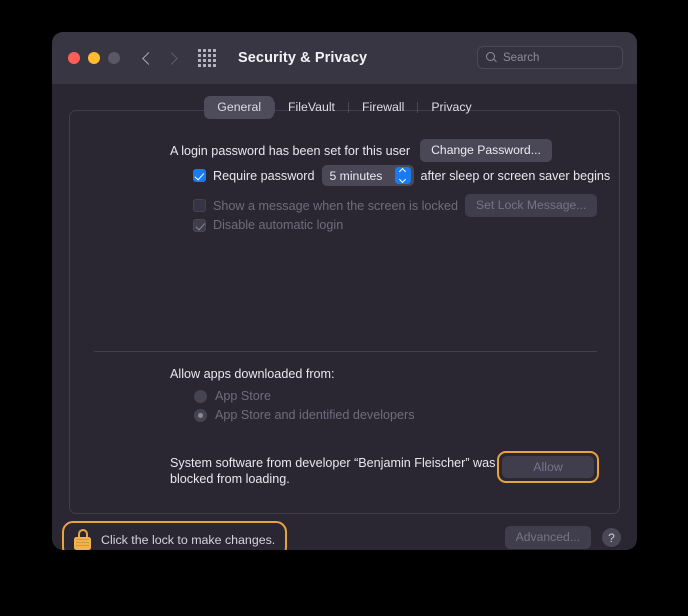  Describe the element at coordinates (188, 539) in the screenshot. I see `lock-hint-label: Click the lock to make changes.` at that location.